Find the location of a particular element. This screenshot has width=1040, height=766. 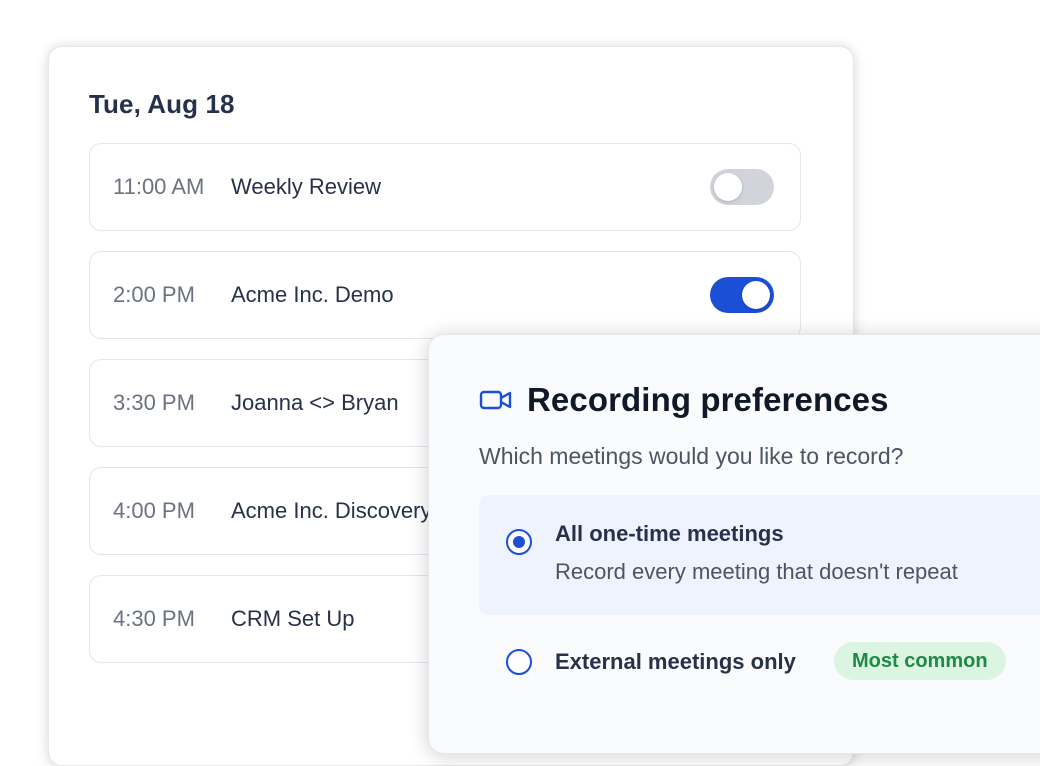

radio-button-selected is located at coordinates (519, 542).